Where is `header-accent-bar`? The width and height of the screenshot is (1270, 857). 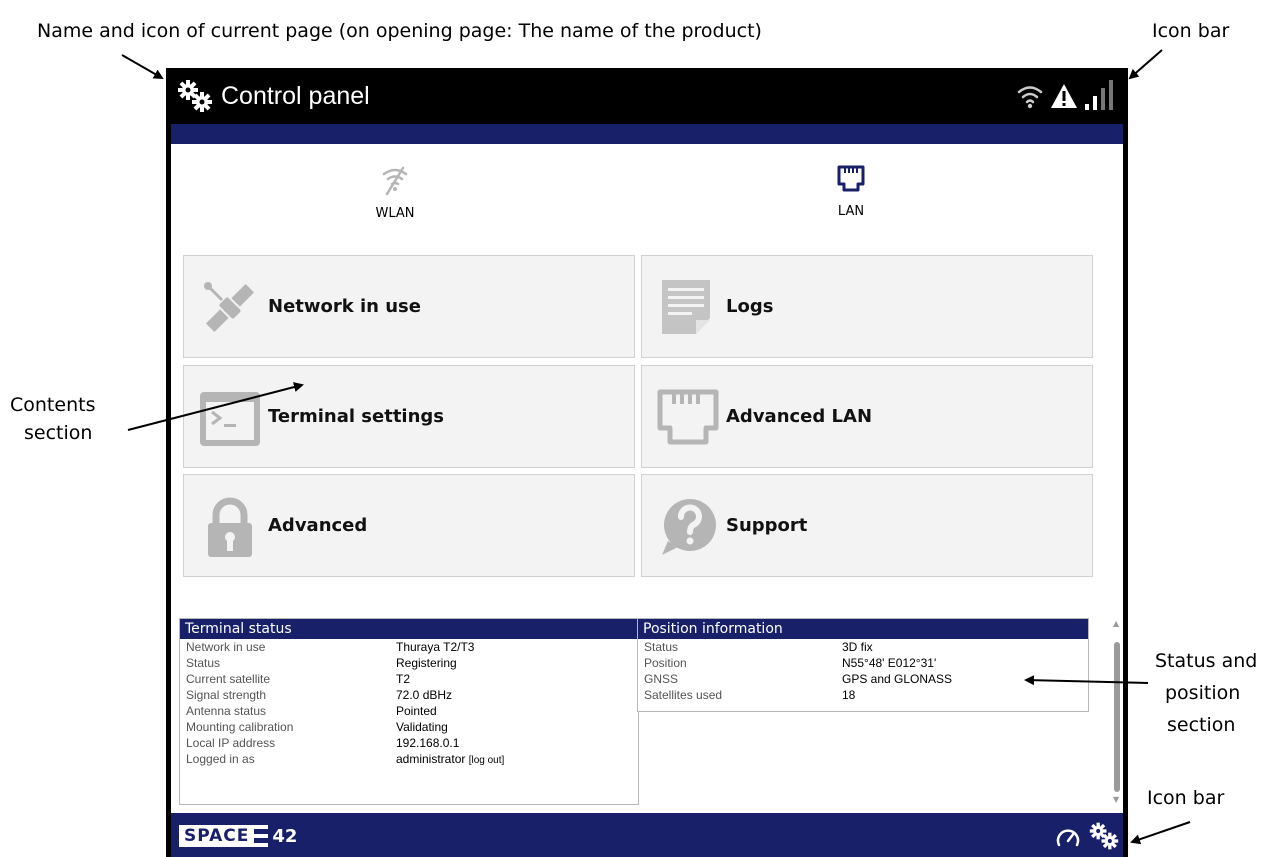 header-accent-bar is located at coordinates (647, 134).